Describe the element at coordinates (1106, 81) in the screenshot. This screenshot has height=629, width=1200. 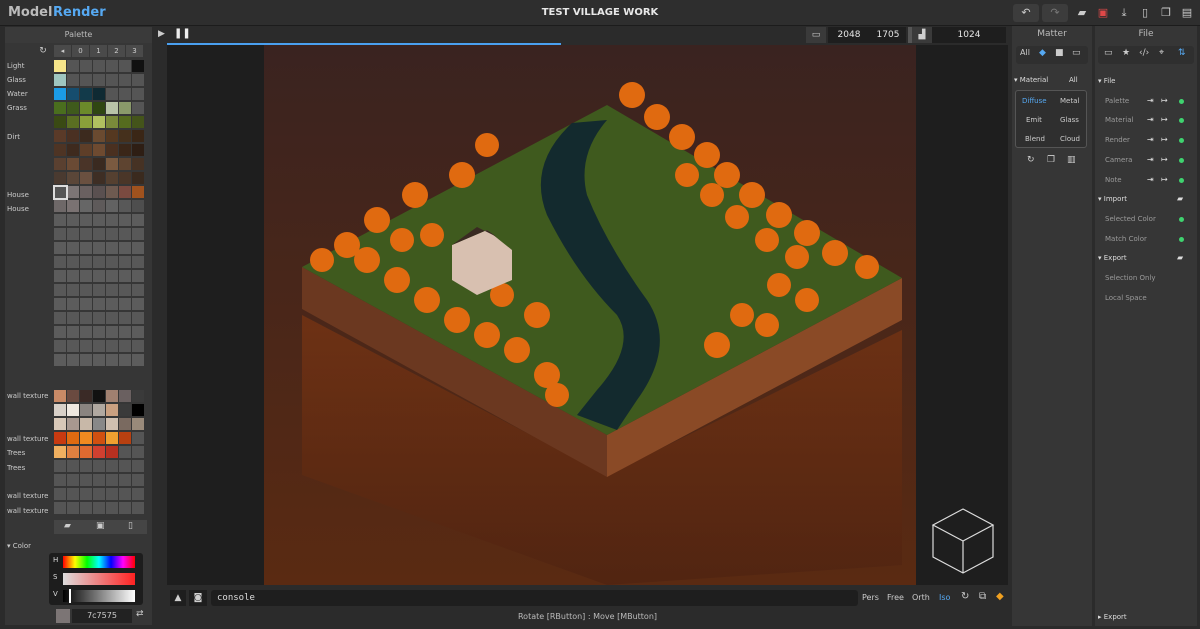
I see `file-section-header: ▾ File` at that location.